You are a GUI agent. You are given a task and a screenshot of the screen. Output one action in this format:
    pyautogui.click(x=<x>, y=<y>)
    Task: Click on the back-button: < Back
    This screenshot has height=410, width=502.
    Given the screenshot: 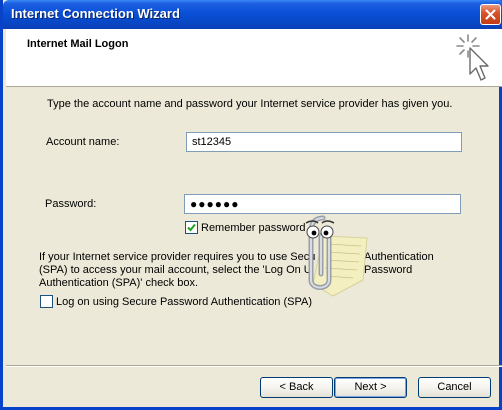 What is the action you would take?
    pyautogui.click(x=296, y=387)
    